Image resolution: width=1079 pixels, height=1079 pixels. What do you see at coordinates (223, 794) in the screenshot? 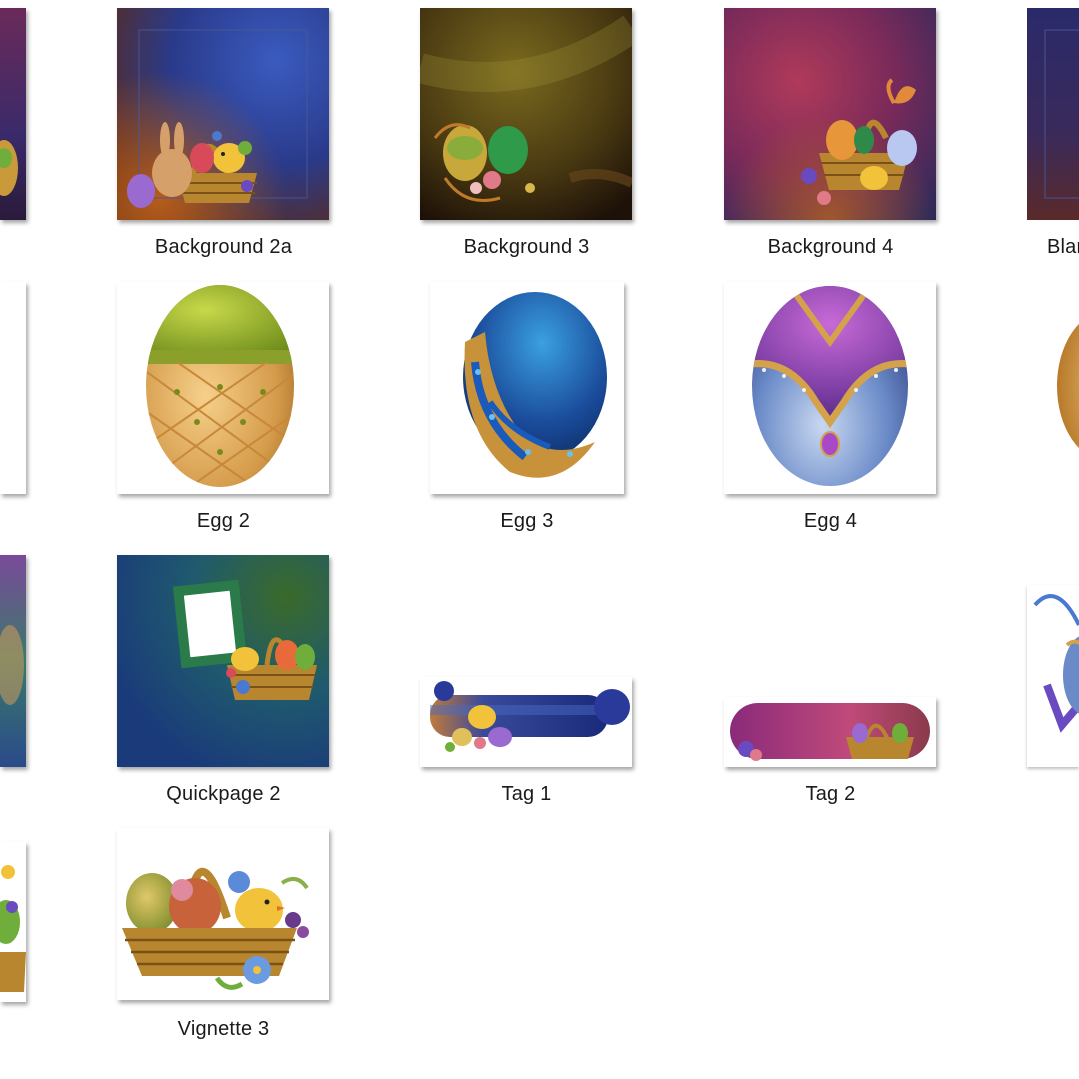
I see `file-name-label: Quickpage 2` at bounding box center [223, 794].